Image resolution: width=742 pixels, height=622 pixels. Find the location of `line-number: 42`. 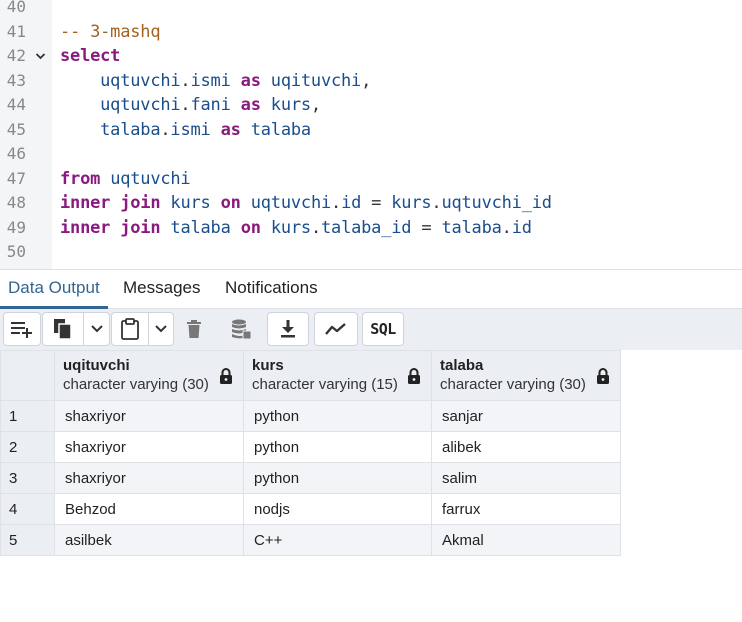

line-number: 42 is located at coordinates (16, 55).